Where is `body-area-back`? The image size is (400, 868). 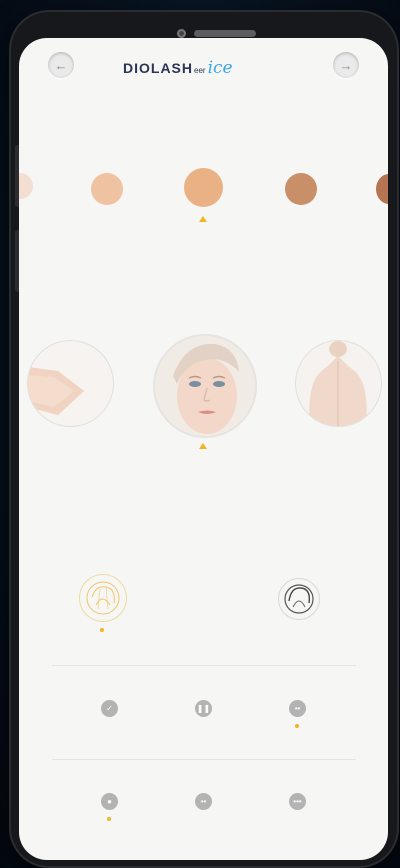
body-area-back is located at coordinates (338, 383).